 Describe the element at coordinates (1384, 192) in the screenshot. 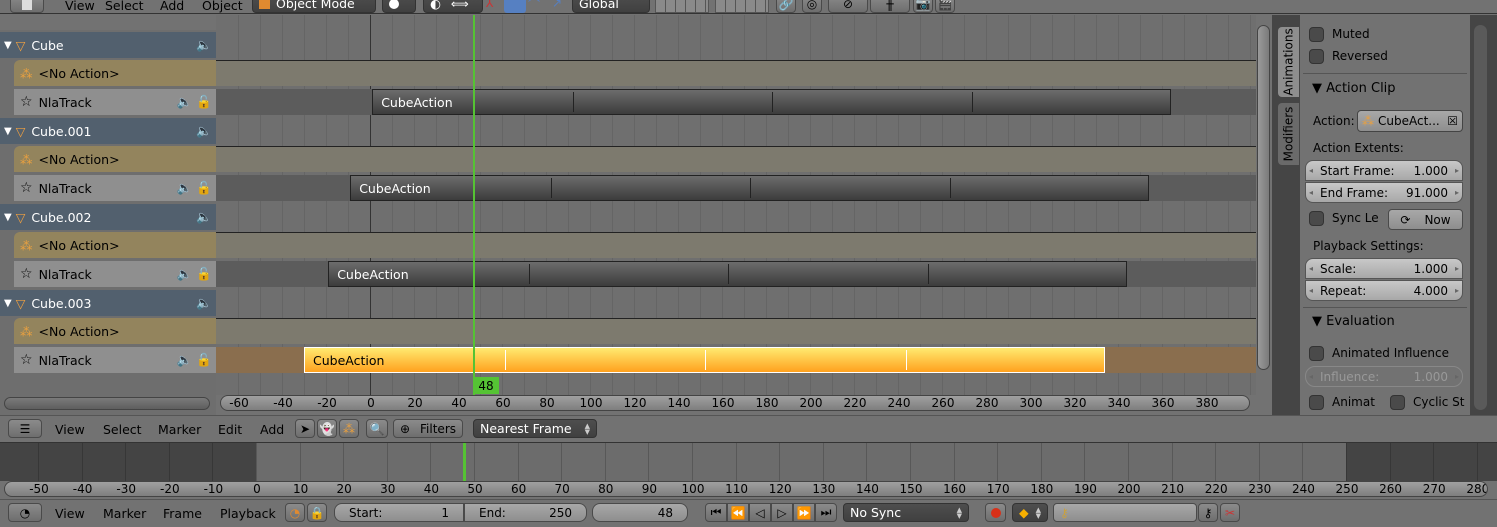

I see `end-frame-field: End Frame:91.000` at that location.